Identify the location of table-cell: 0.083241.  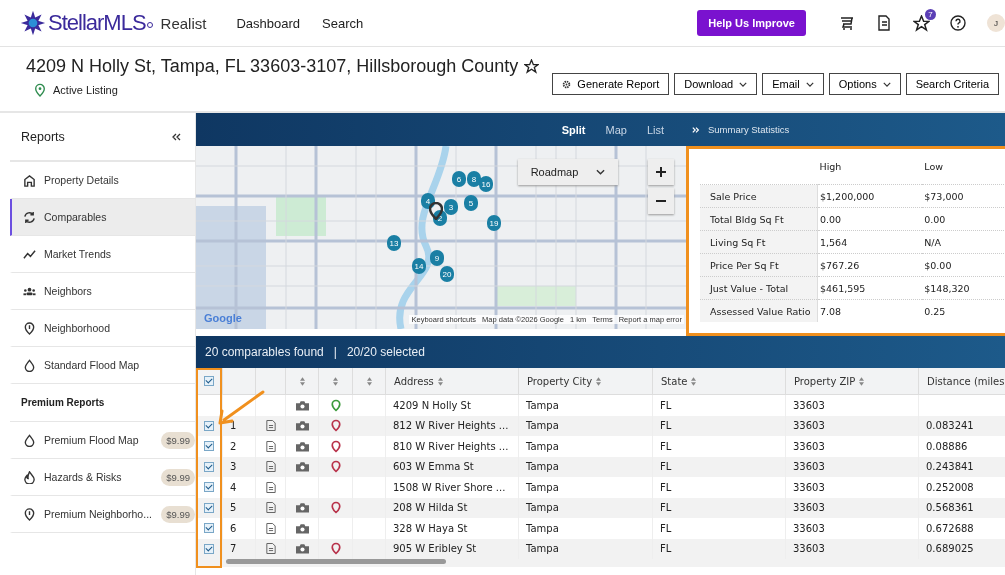
(950, 426).